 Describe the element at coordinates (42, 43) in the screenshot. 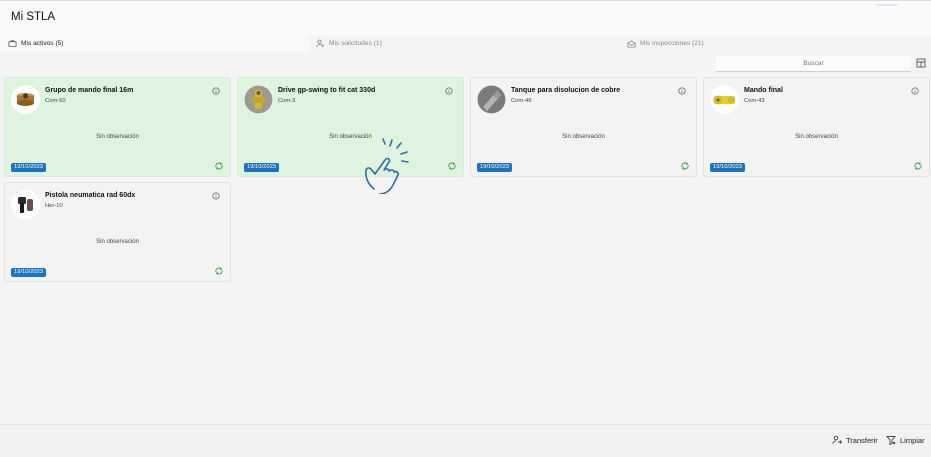

I see `tab-label: Mis activos (5)` at that location.